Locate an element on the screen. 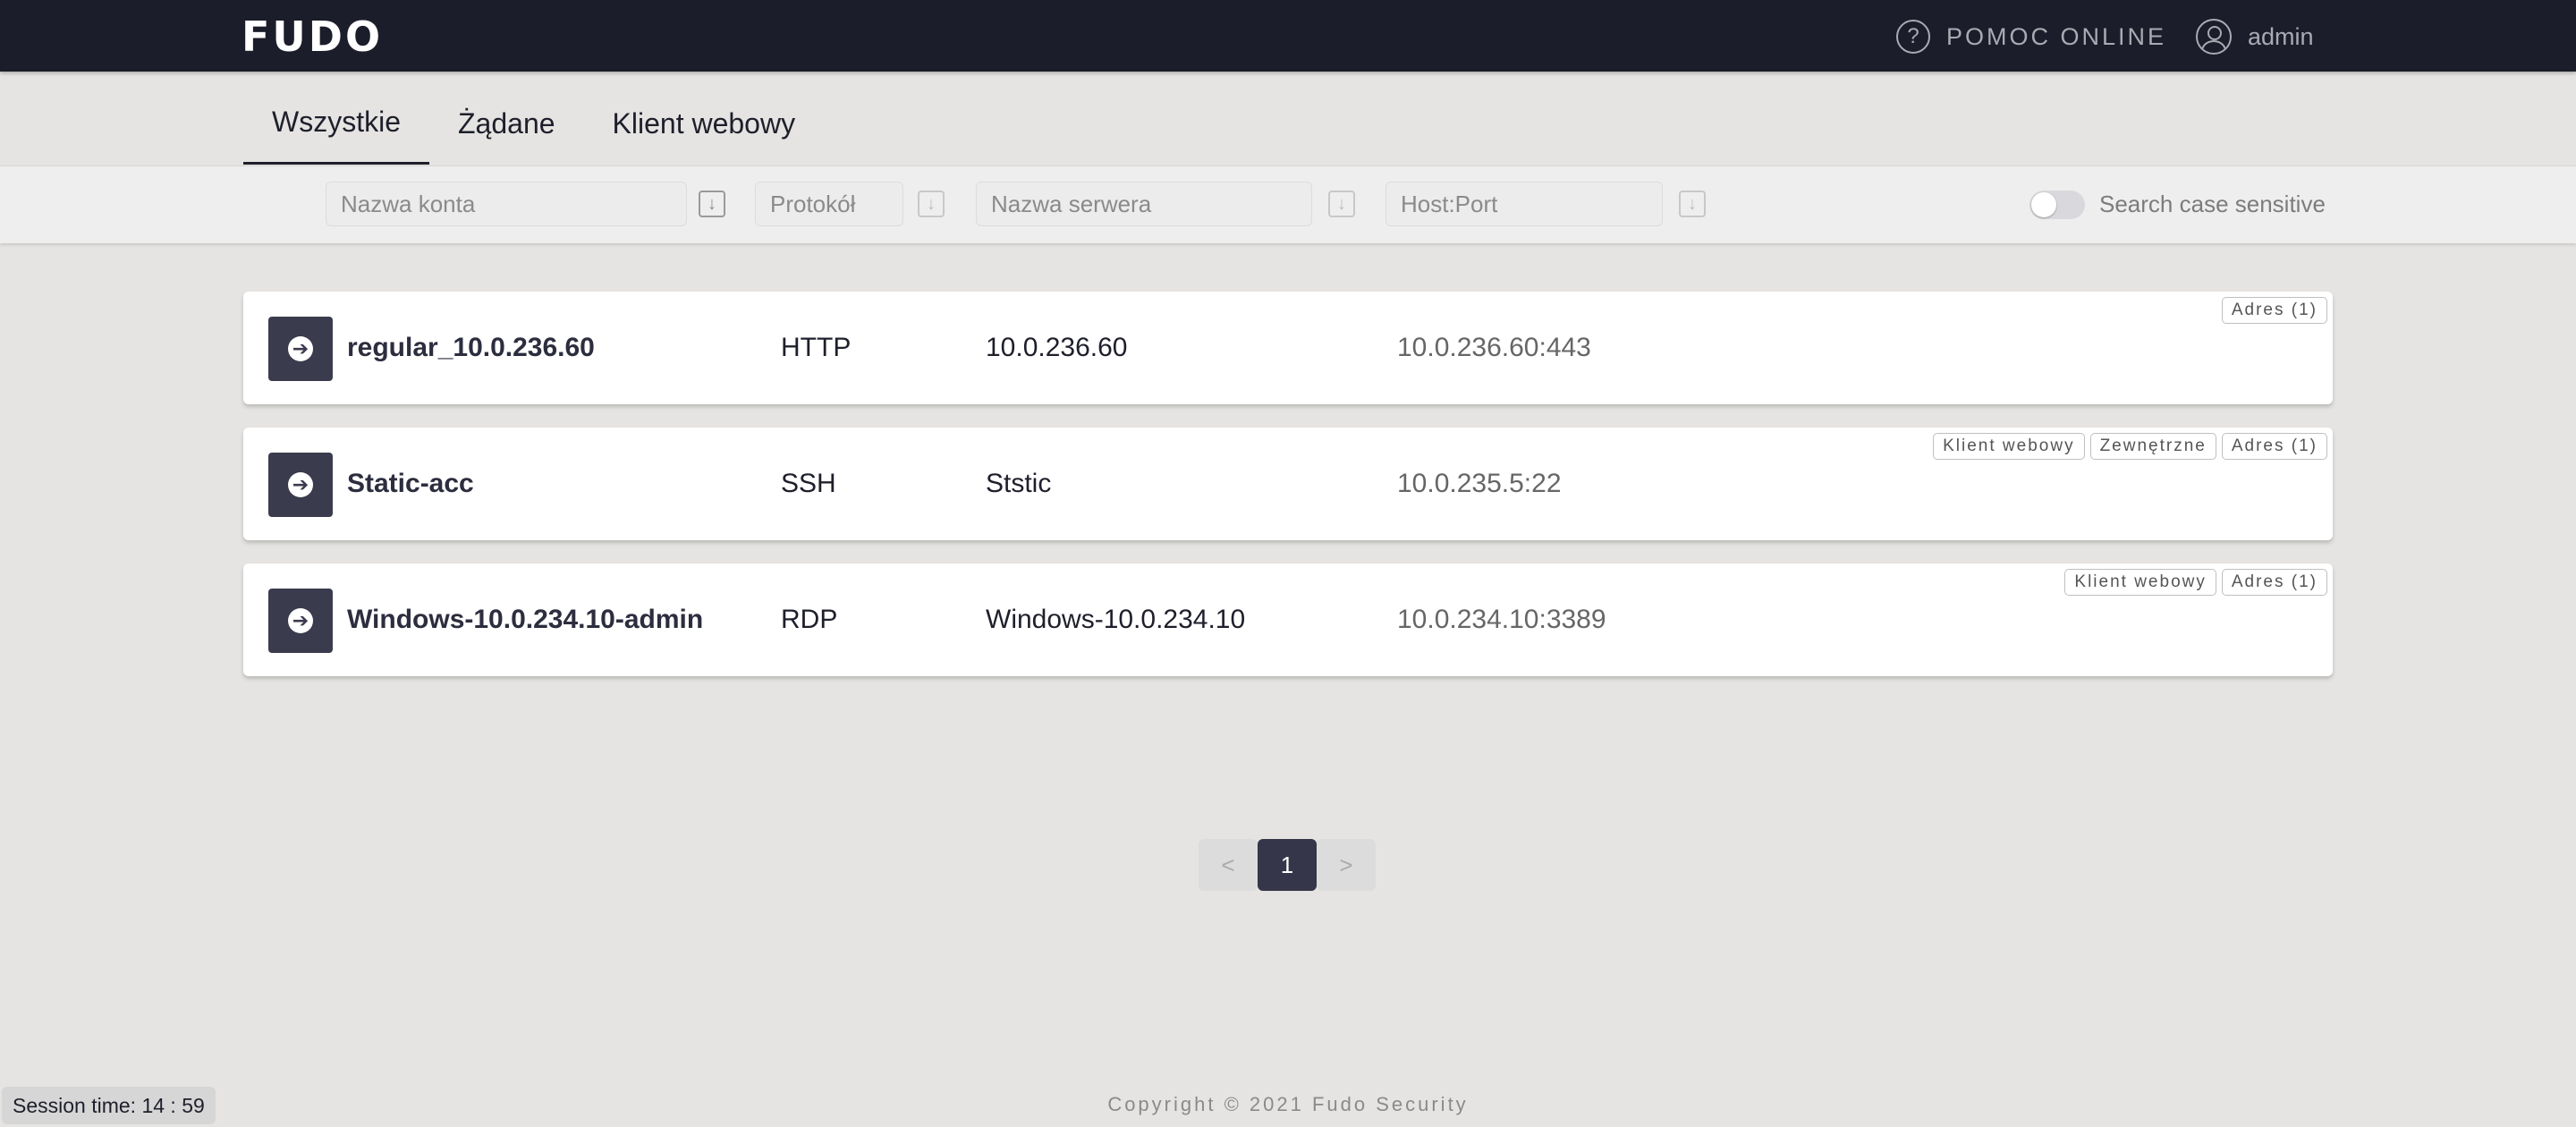  user-circle-icon is located at coordinates (2214, 37).